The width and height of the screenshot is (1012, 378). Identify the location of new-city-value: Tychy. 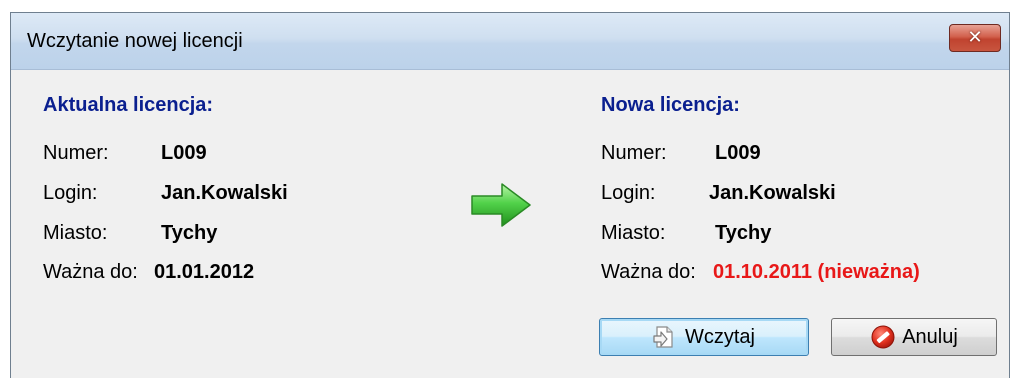
(743, 233).